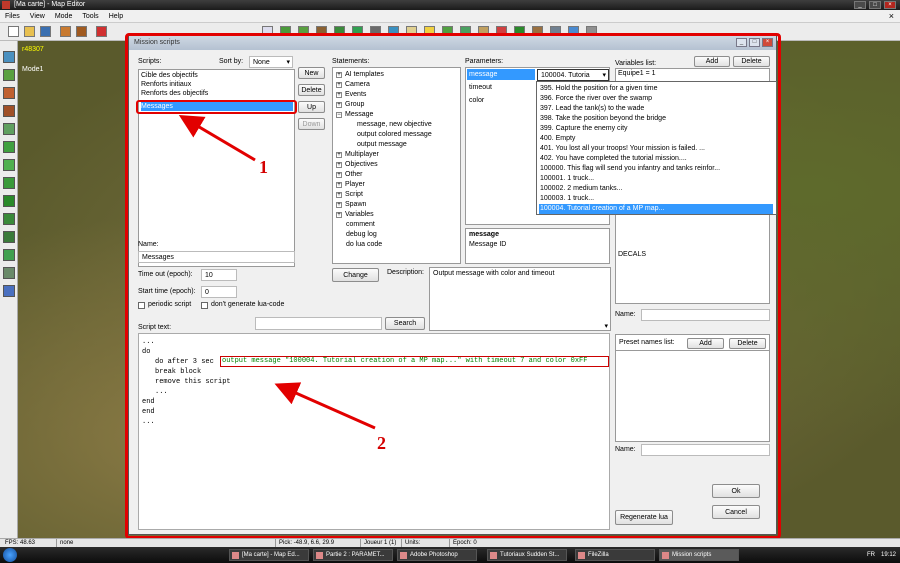 Image resolution: width=900 pixels, height=563 pixels. What do you see at coordinates (12, 16) in the screenshot?
I see `menu-files: Files` at bounding box center [12, 16].